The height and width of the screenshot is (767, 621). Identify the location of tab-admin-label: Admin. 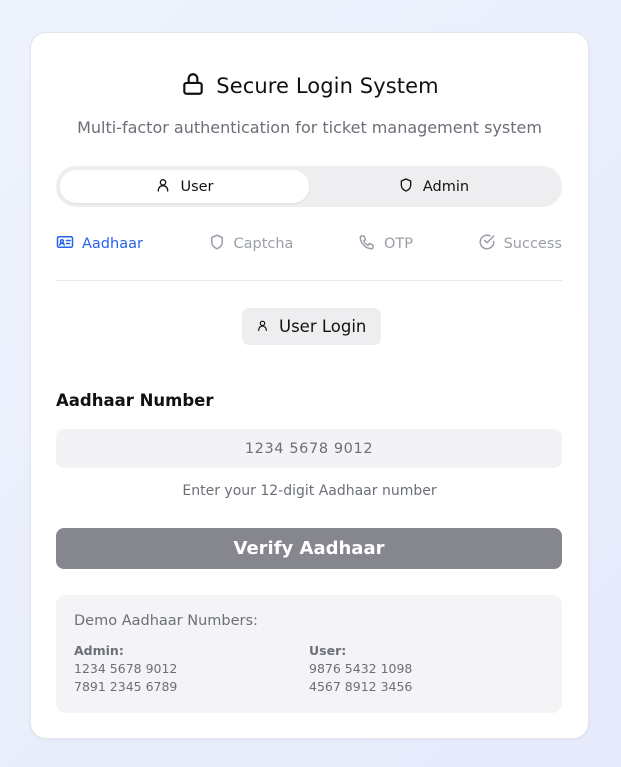
(446, 186).